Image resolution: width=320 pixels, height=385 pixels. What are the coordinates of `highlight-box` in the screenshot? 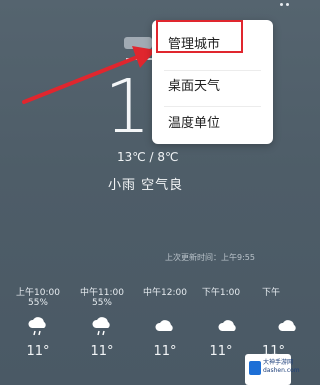 It's located at (199, 36).